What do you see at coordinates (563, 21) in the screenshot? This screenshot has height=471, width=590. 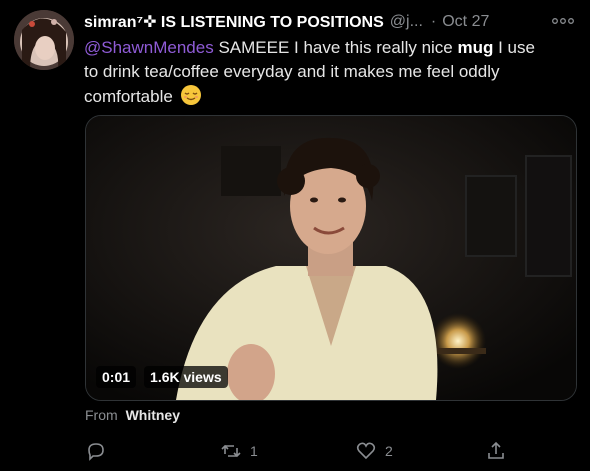 I see `more-options-icon` at bounding box center [563, 21].